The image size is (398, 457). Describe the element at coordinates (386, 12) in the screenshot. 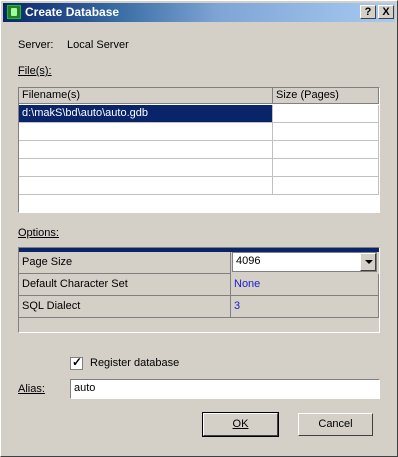

I see `close-button: X` at that location.